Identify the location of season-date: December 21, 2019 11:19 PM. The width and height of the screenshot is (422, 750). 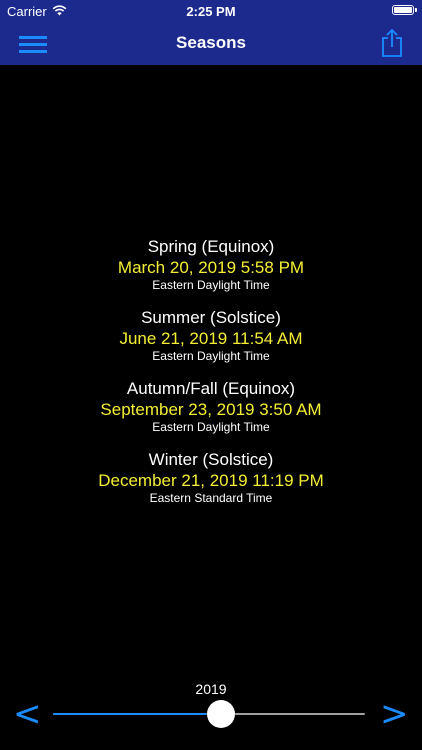
(211, 480).